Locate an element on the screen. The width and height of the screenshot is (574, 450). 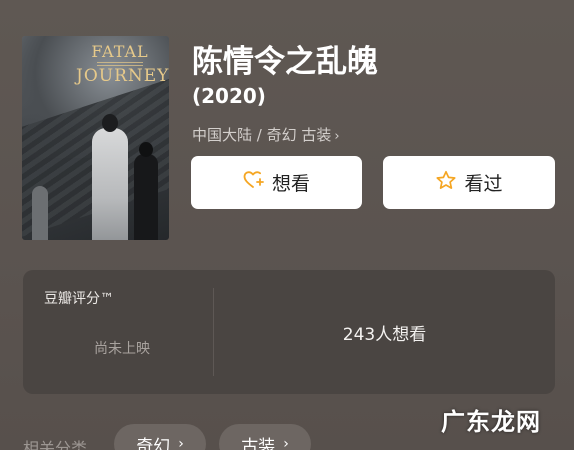
poster-title: FATAL JOURNEY is located at coordinates (122, 64).